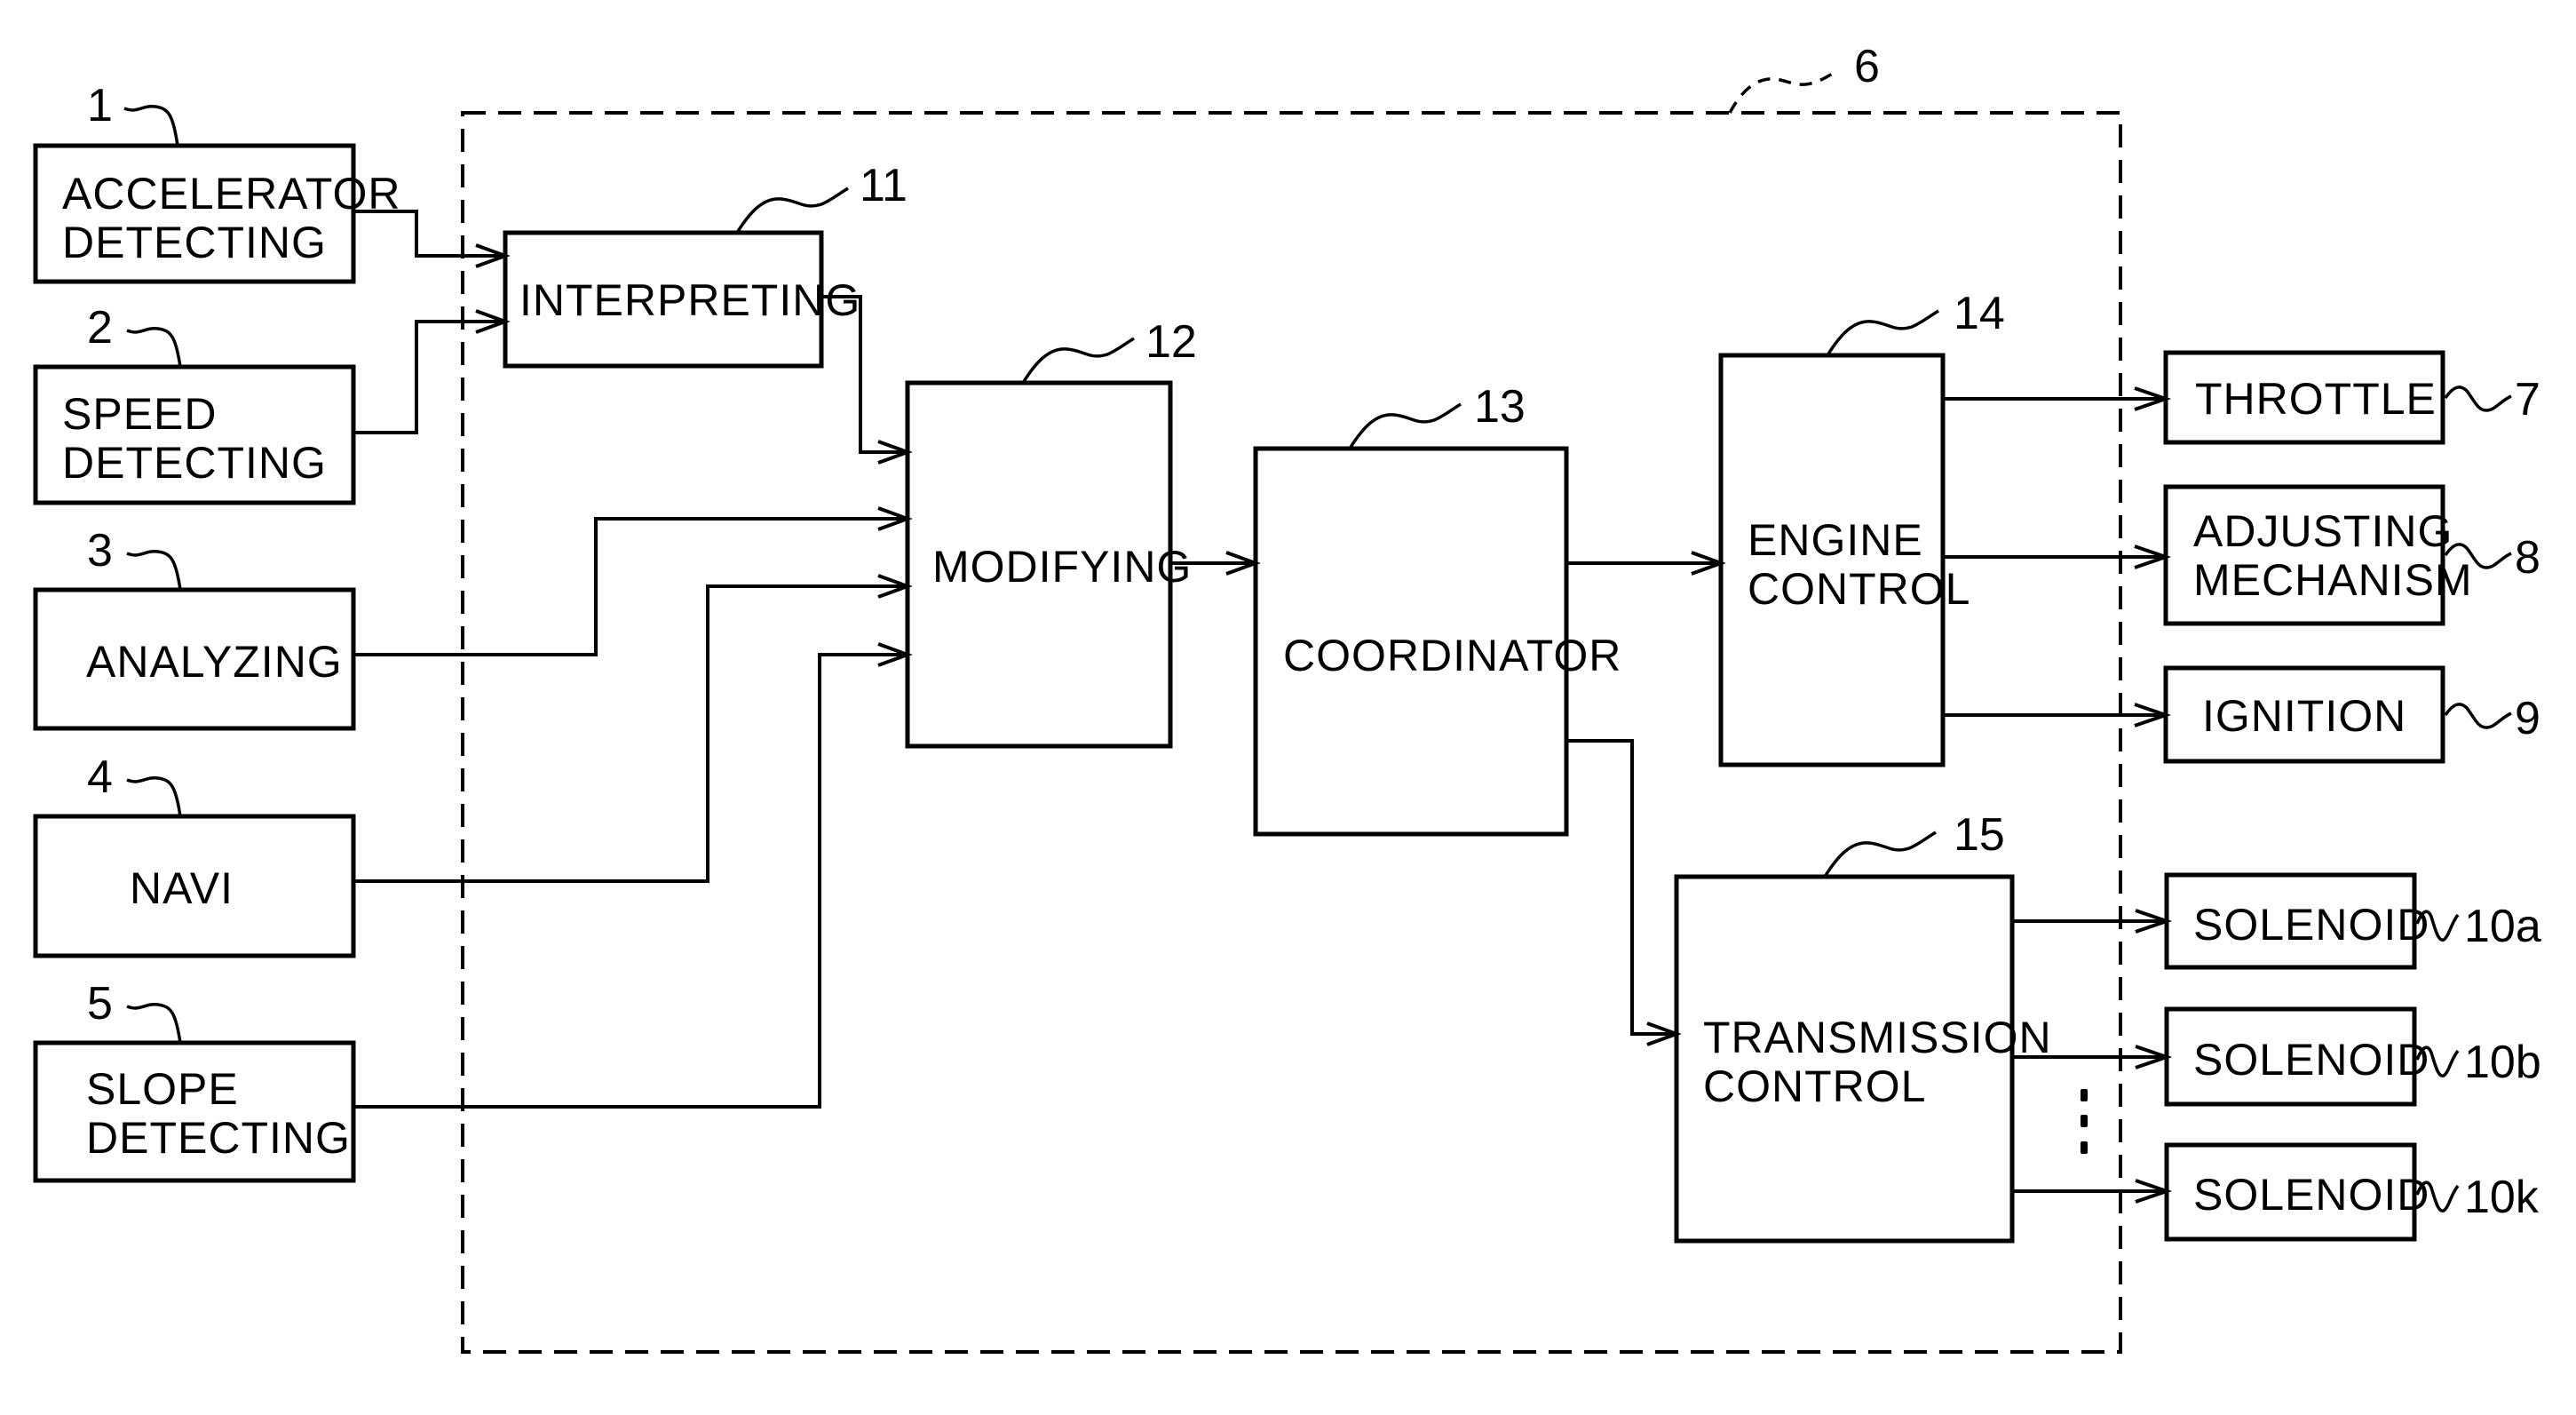 The width and height of the screenshot is (2576, 1415). I want to click on block-ignition: IGNITION, so click(2304, 715).